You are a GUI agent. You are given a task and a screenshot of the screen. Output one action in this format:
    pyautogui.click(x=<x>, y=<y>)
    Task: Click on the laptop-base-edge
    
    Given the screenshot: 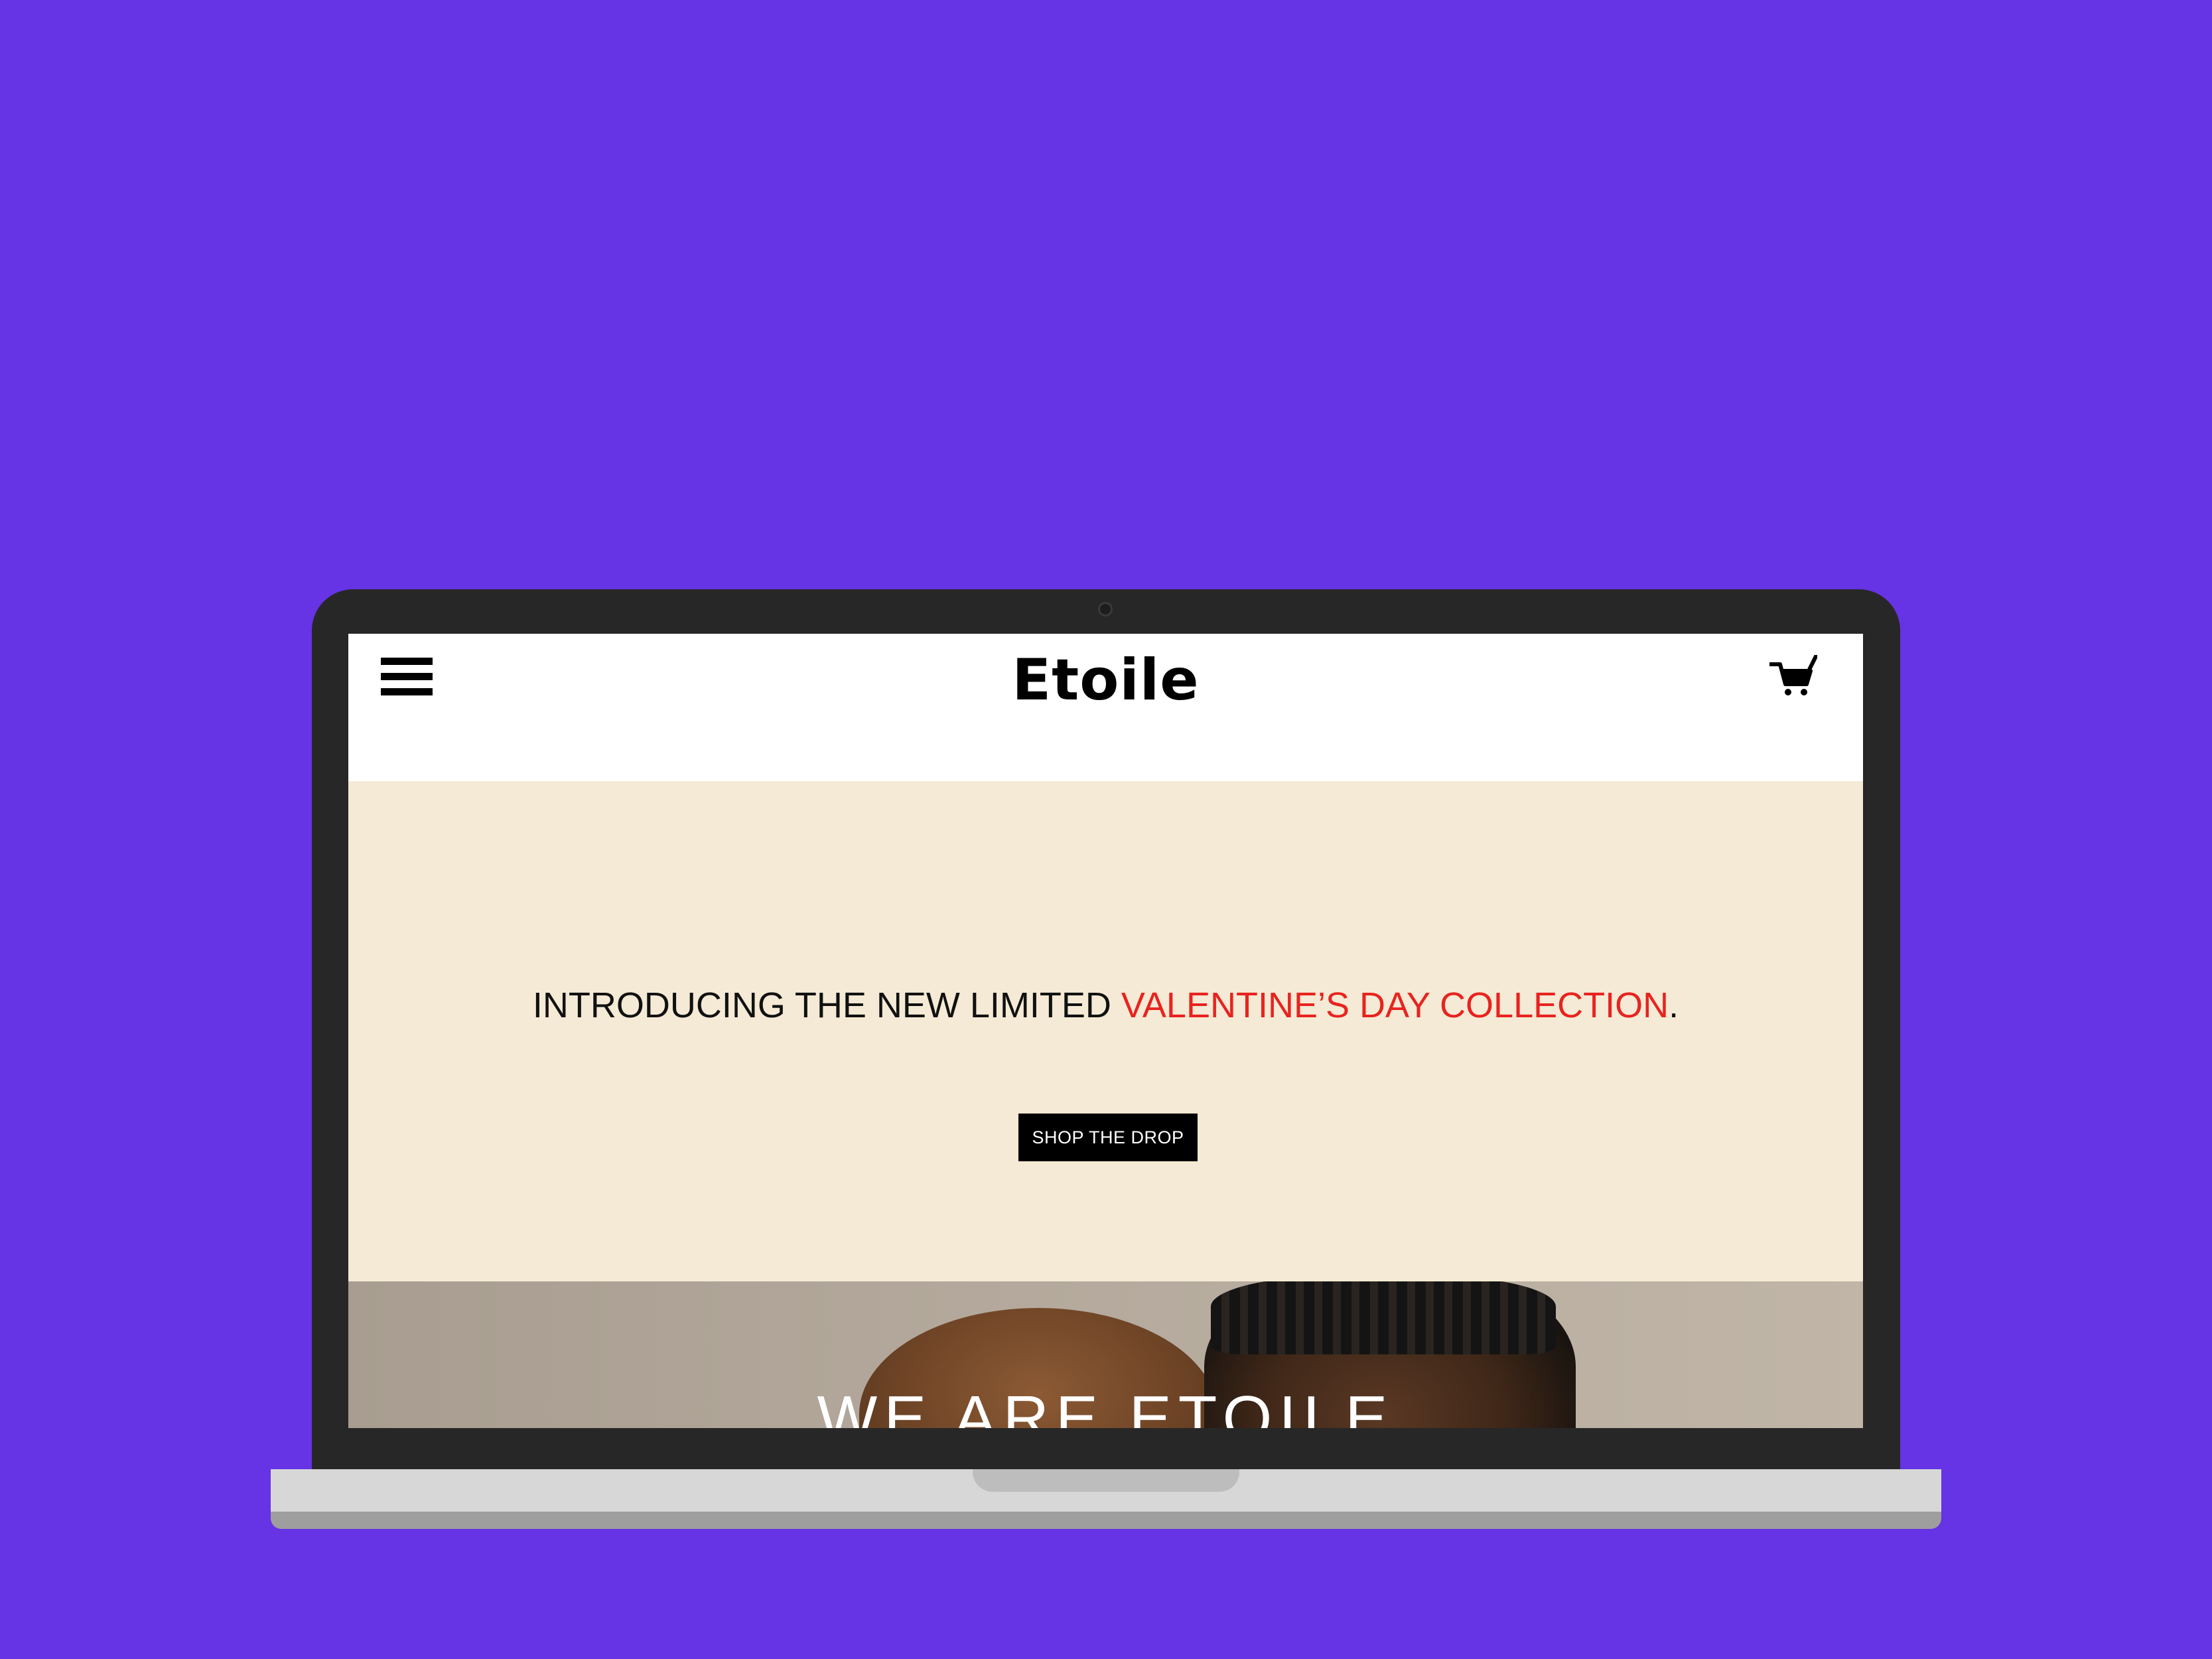 What is the action you would take?
    pyautogui.click(x=1106, y=1520)
    